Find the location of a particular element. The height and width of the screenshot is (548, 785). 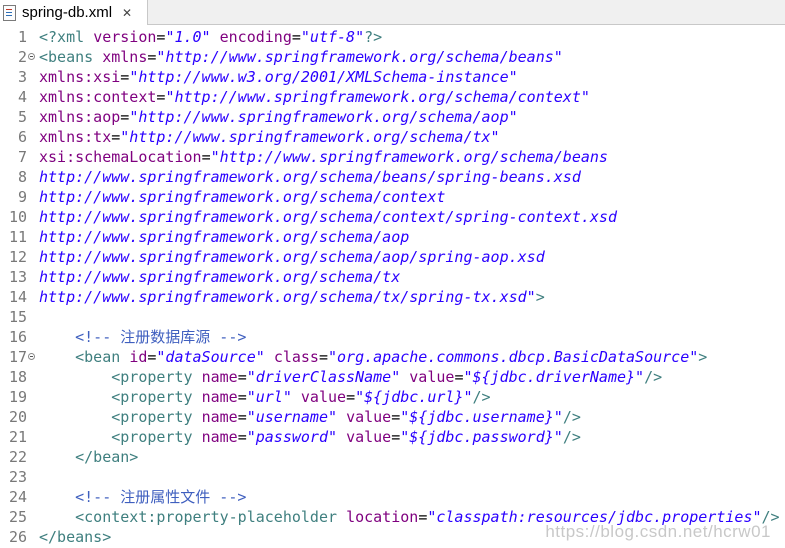

line-number: 6 is located at coordinates (22, 137).